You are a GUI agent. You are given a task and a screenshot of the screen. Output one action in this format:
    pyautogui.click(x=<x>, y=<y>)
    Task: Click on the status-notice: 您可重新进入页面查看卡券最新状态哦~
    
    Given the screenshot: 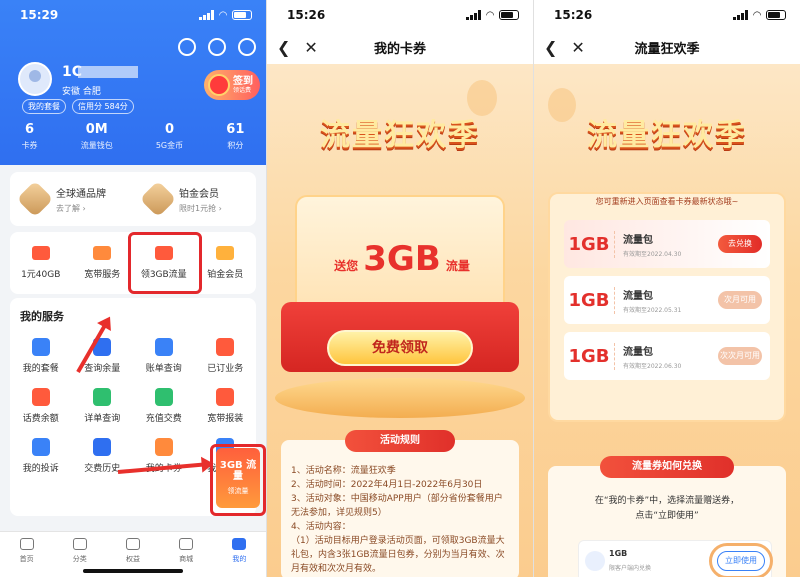 What is the action you would take?
    pyautogui.click(x=667, y=201)
    